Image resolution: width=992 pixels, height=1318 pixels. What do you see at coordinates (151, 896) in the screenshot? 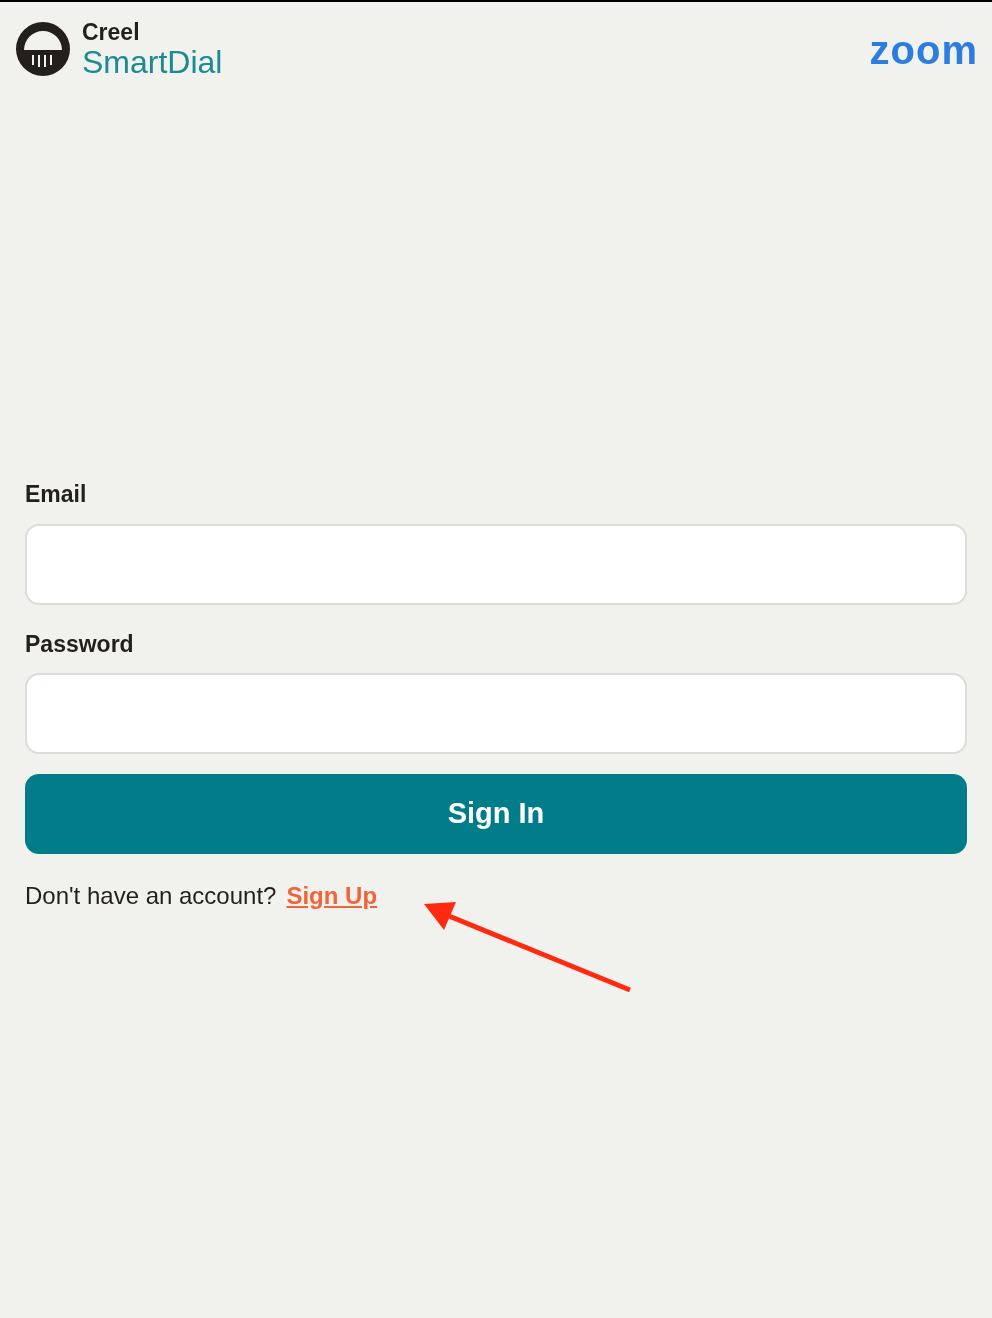
I see `signup-prompt: Don't have an account?` at bounding box center [151, 896].